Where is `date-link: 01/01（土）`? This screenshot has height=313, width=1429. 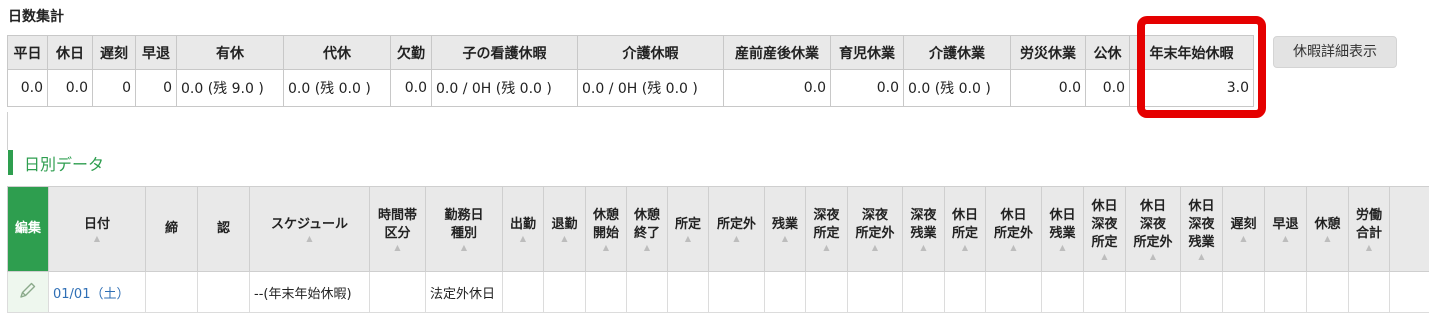
date-link: 01/01（土） is located at coordinates (91, 294).